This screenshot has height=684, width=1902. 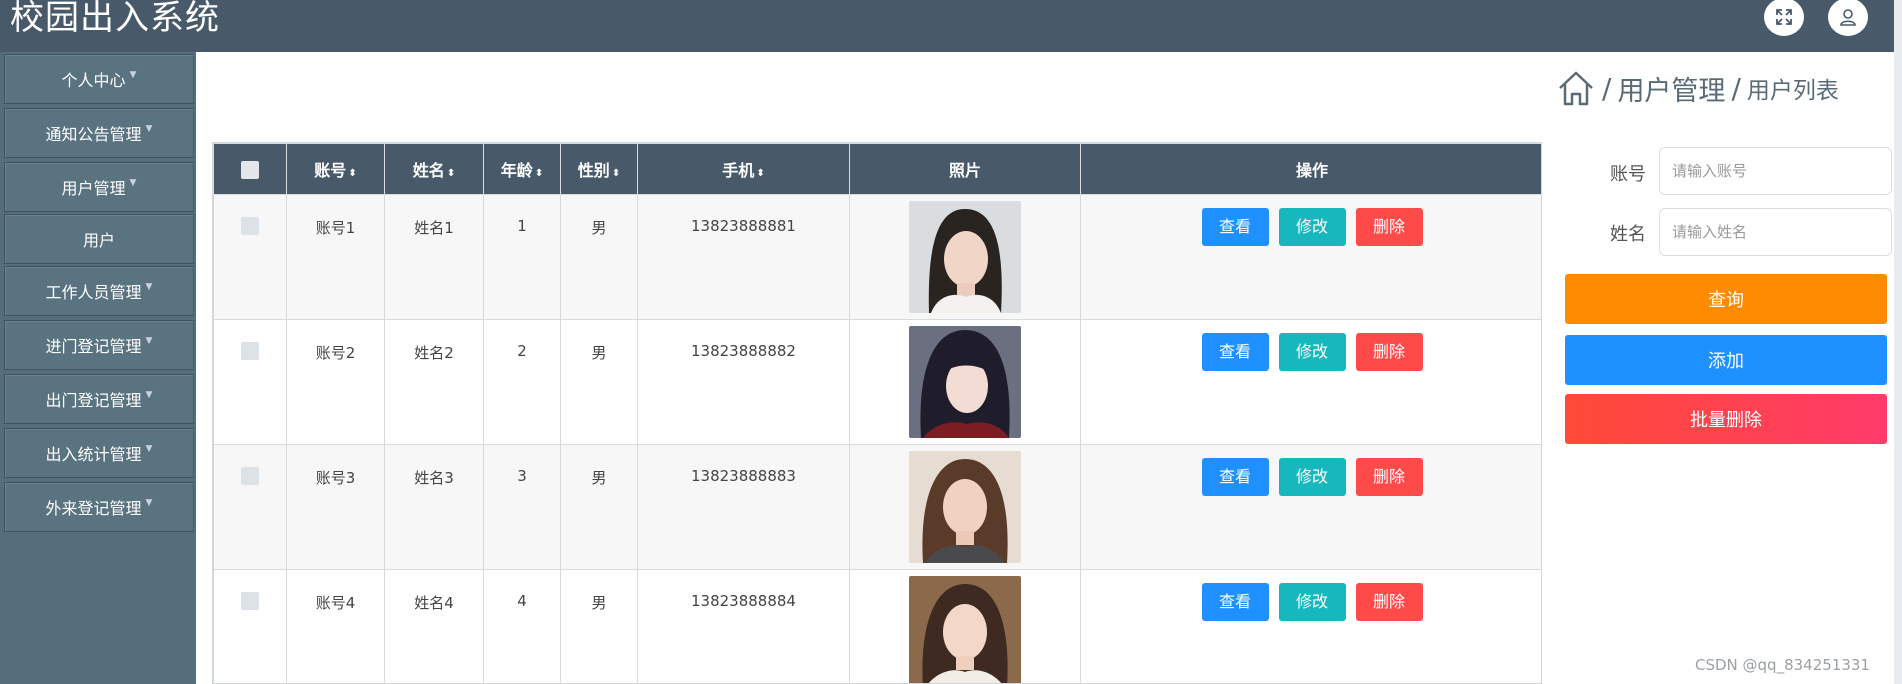 I want to click on column-header-age: 年龄 ⬍, so click(x=522, y=169).